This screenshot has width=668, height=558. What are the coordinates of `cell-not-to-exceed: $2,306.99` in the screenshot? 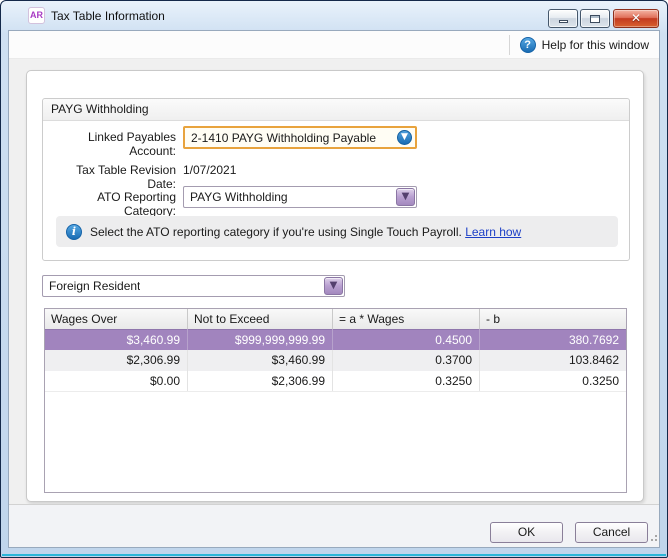 It's located at (260, 381).